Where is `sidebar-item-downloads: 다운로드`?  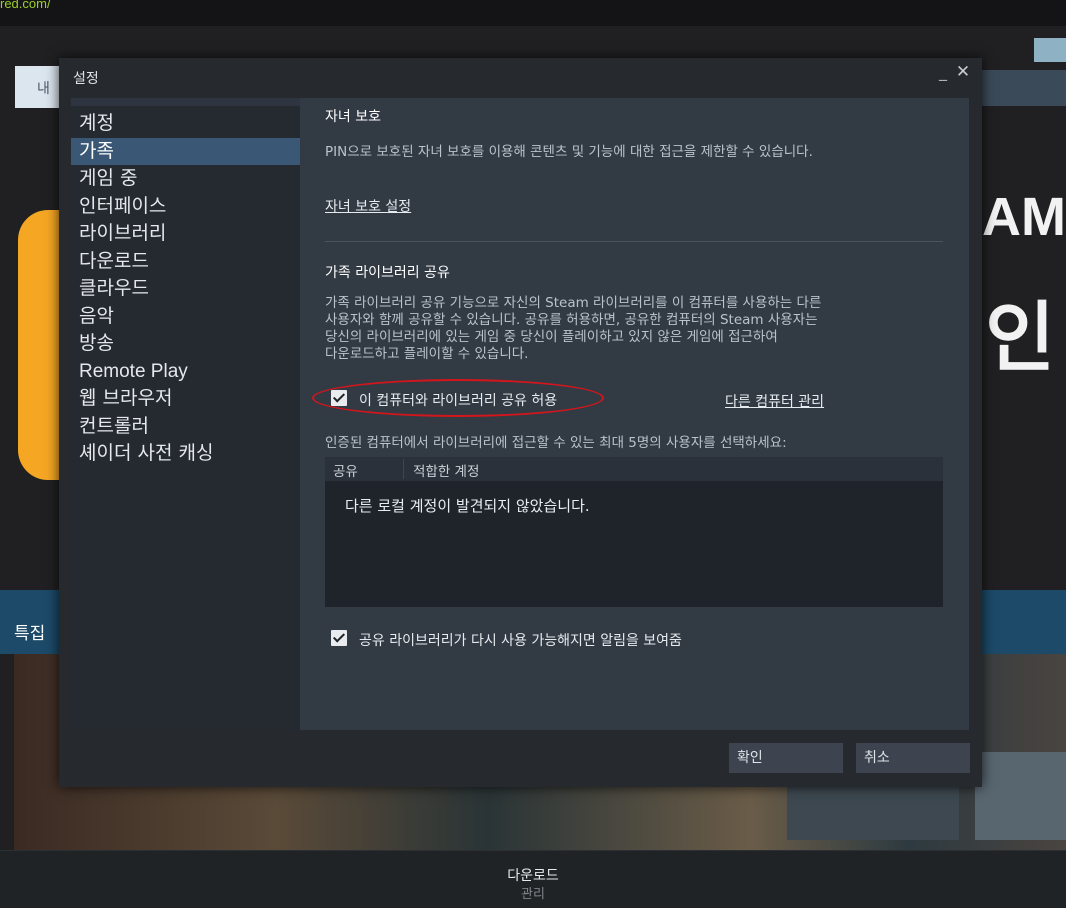 sidebar-item-downloads: 다운로드 is located at coordinates (185, 262).